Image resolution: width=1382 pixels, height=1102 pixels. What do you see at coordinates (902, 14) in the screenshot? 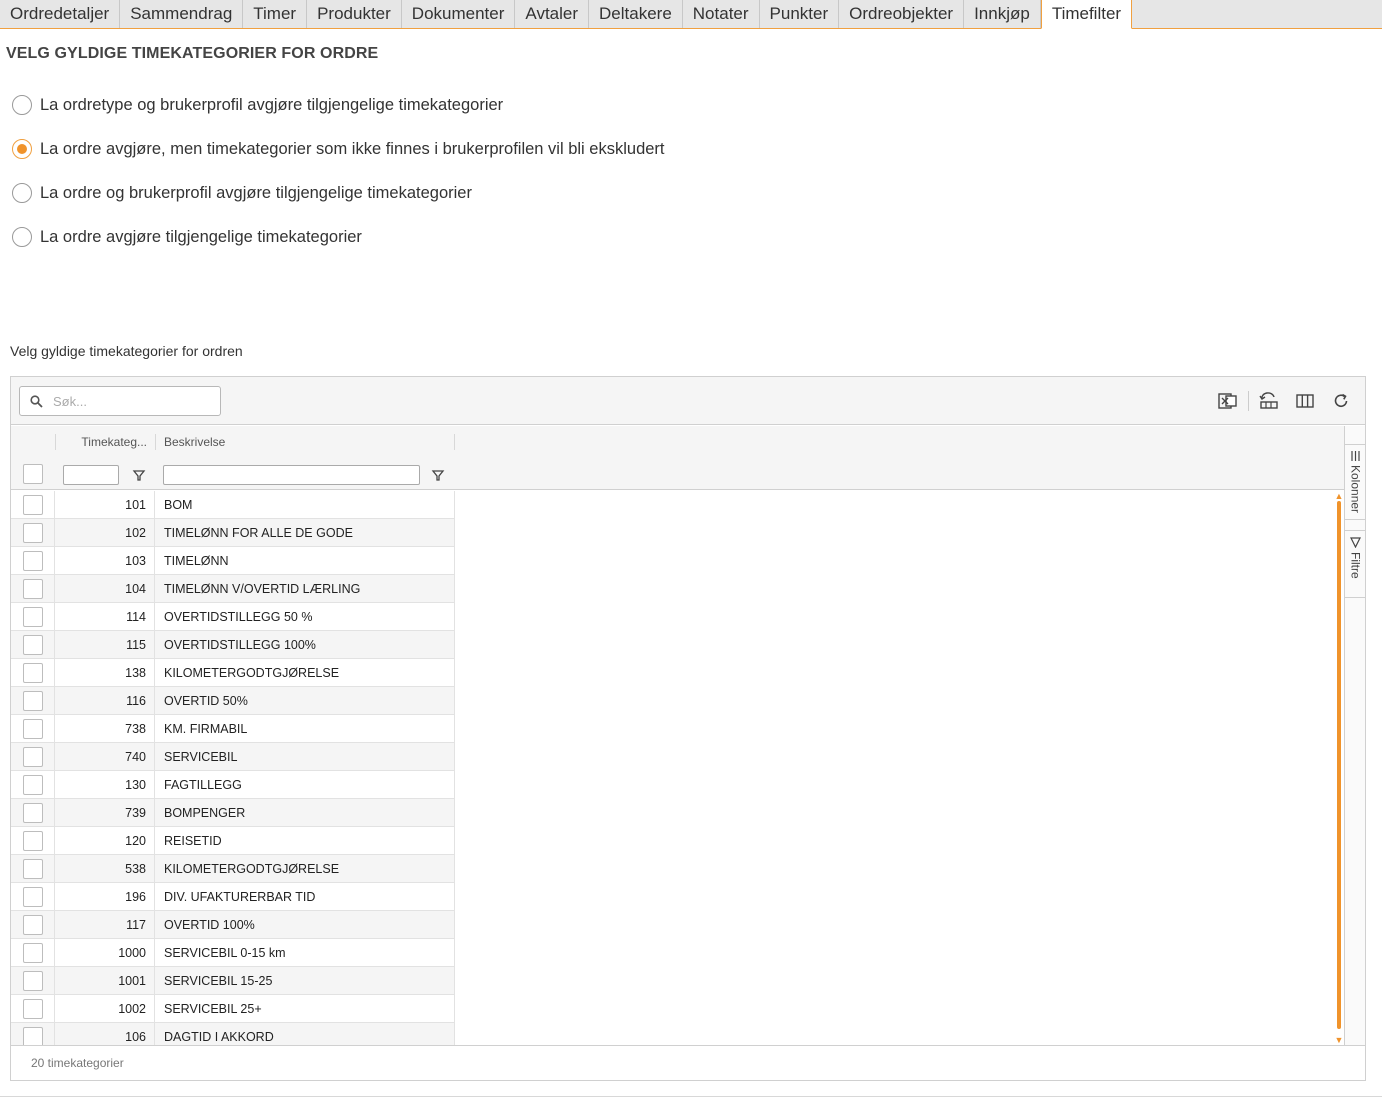
I see `tab-ordreobjekter: Ordreobjekter` at bounding box center [902, 14].